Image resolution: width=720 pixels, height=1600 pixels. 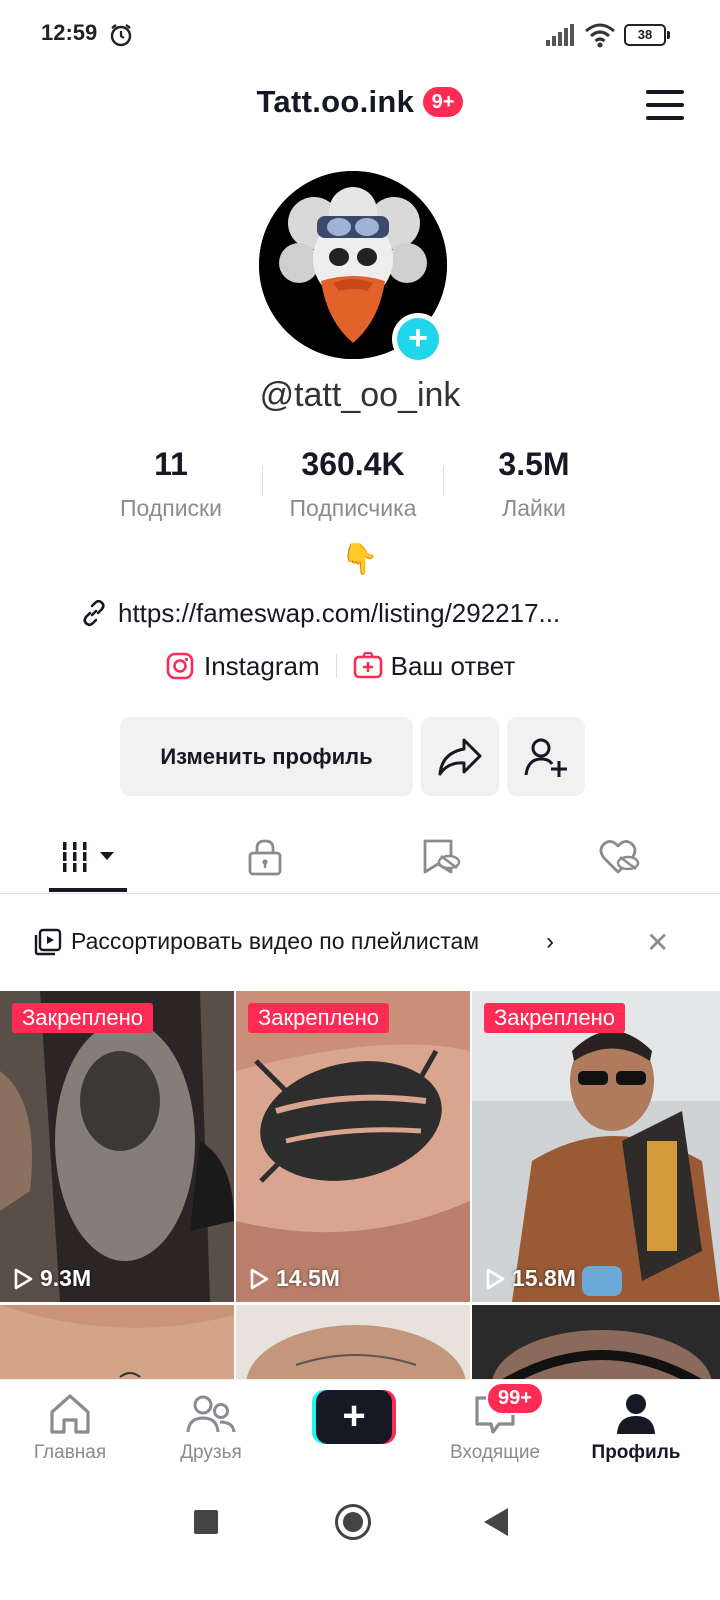 I want to click on status-time: 12:59, so click(x=69, y=32).